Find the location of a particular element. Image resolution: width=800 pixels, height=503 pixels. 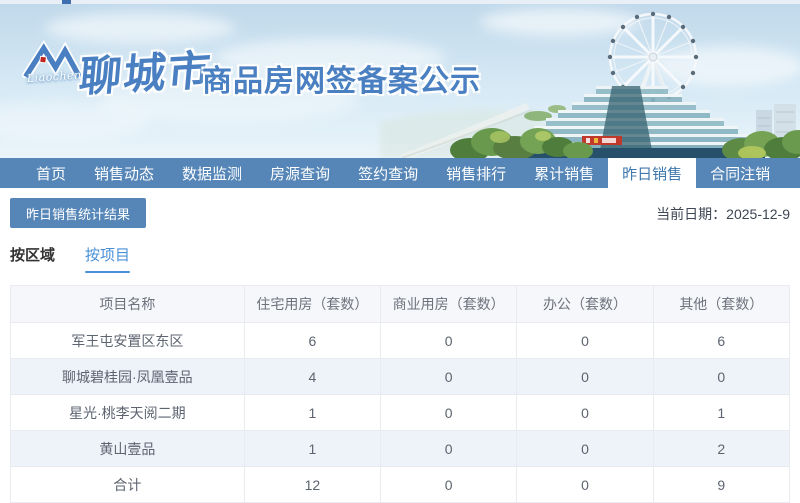

table-row: 星光·桃李天阅二期 1 0 0 1 is located at coordinates (400, 412).